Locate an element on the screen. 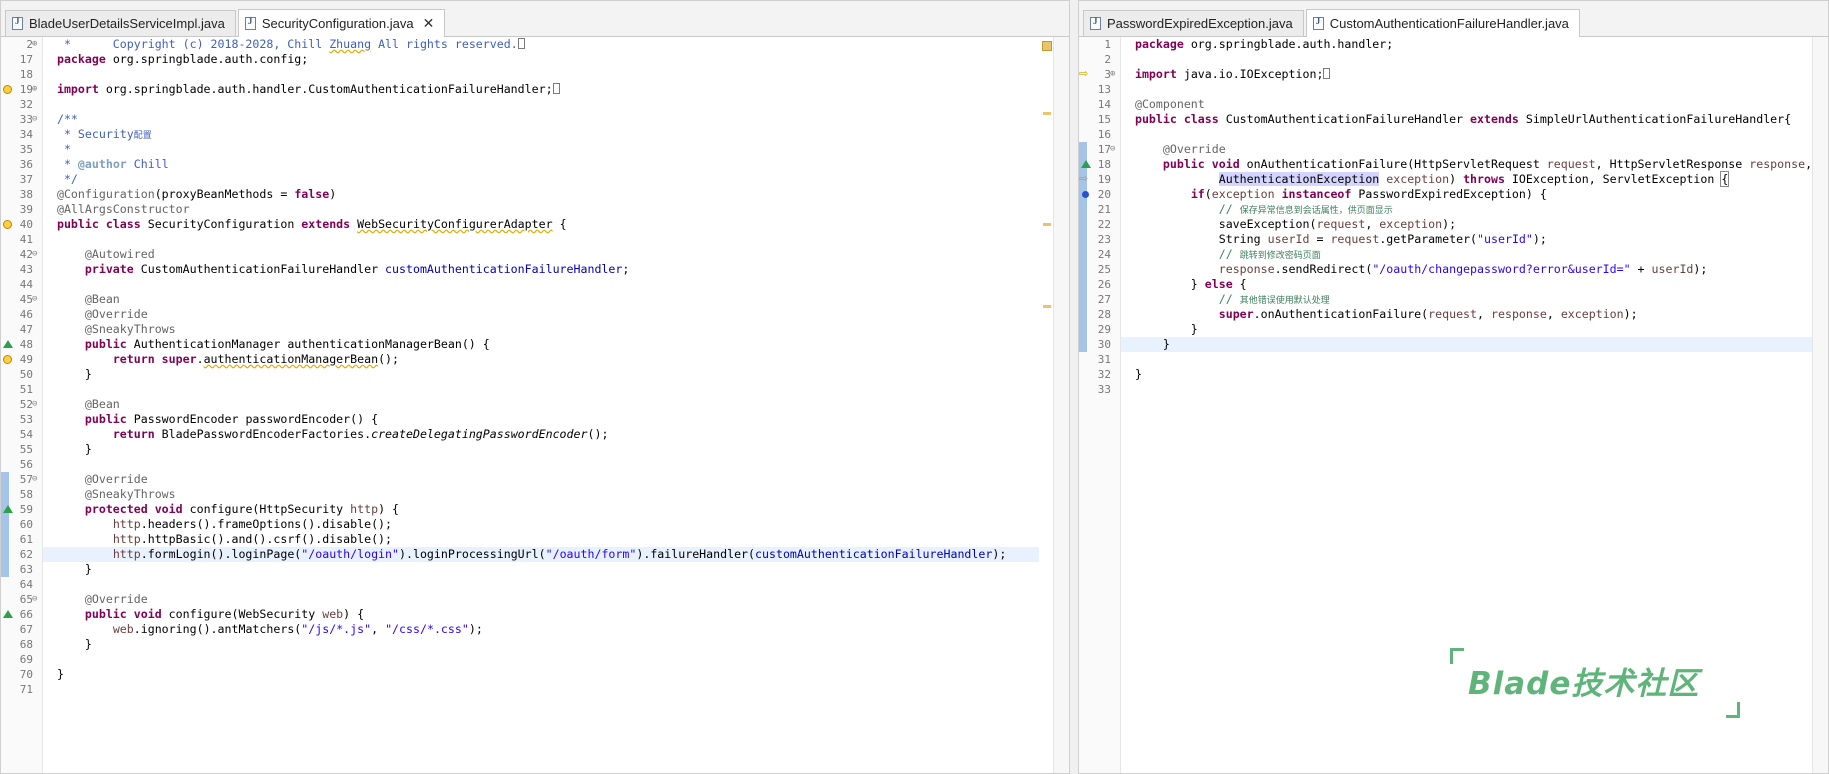 Image resolution: width=1829 pixels, height=774 pixels. code-line: @Component is located at coordinates (1469, 104).